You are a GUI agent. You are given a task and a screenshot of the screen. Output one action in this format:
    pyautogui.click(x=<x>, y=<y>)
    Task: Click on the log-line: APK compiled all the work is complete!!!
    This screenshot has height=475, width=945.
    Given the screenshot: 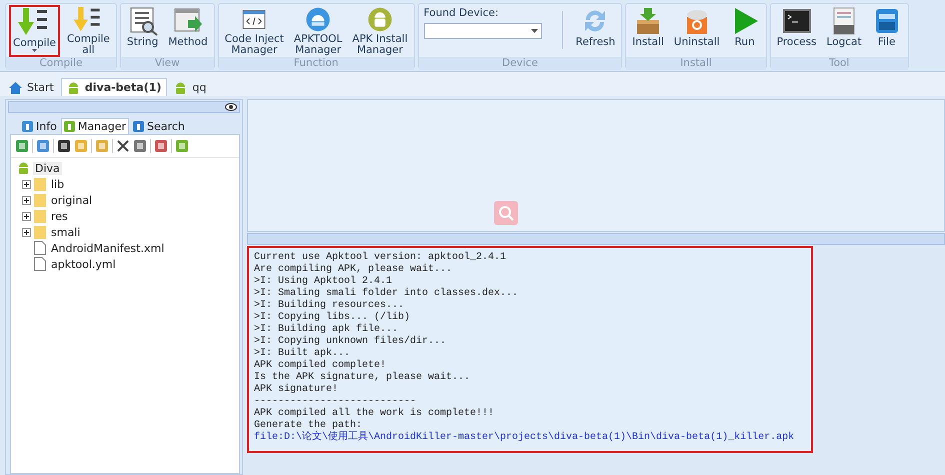 What is the action you would take?
    pyautogui.click(x=375, y=414)
    